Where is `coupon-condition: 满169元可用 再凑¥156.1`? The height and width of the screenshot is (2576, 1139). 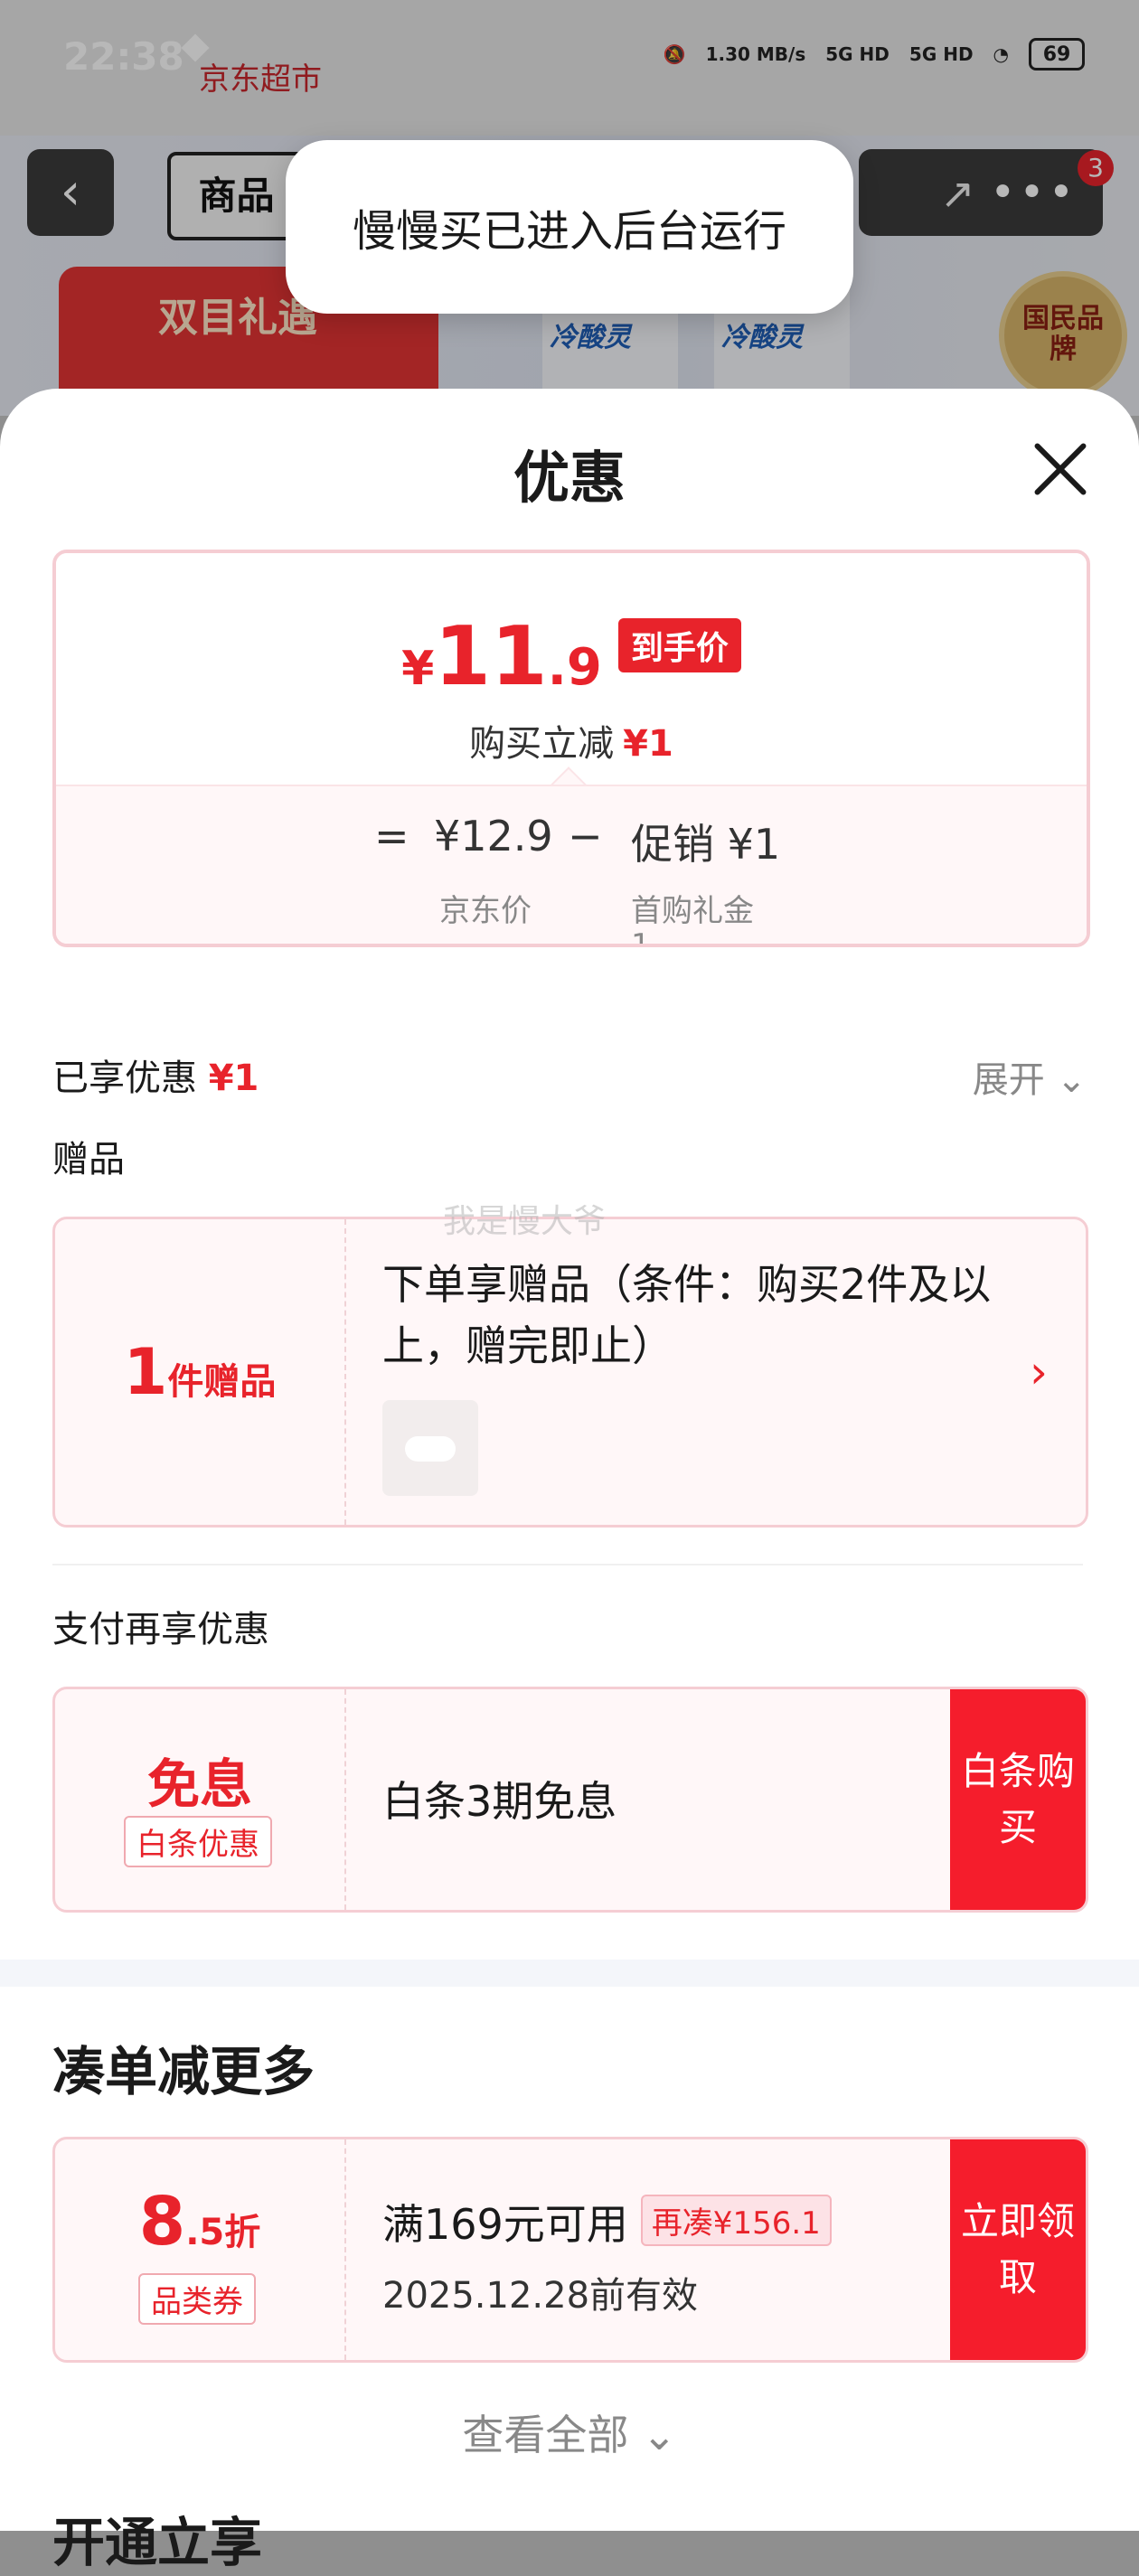 coupon-condition: 满169元可用 再凑¥156.1 is located at coordinates (607, 2222).